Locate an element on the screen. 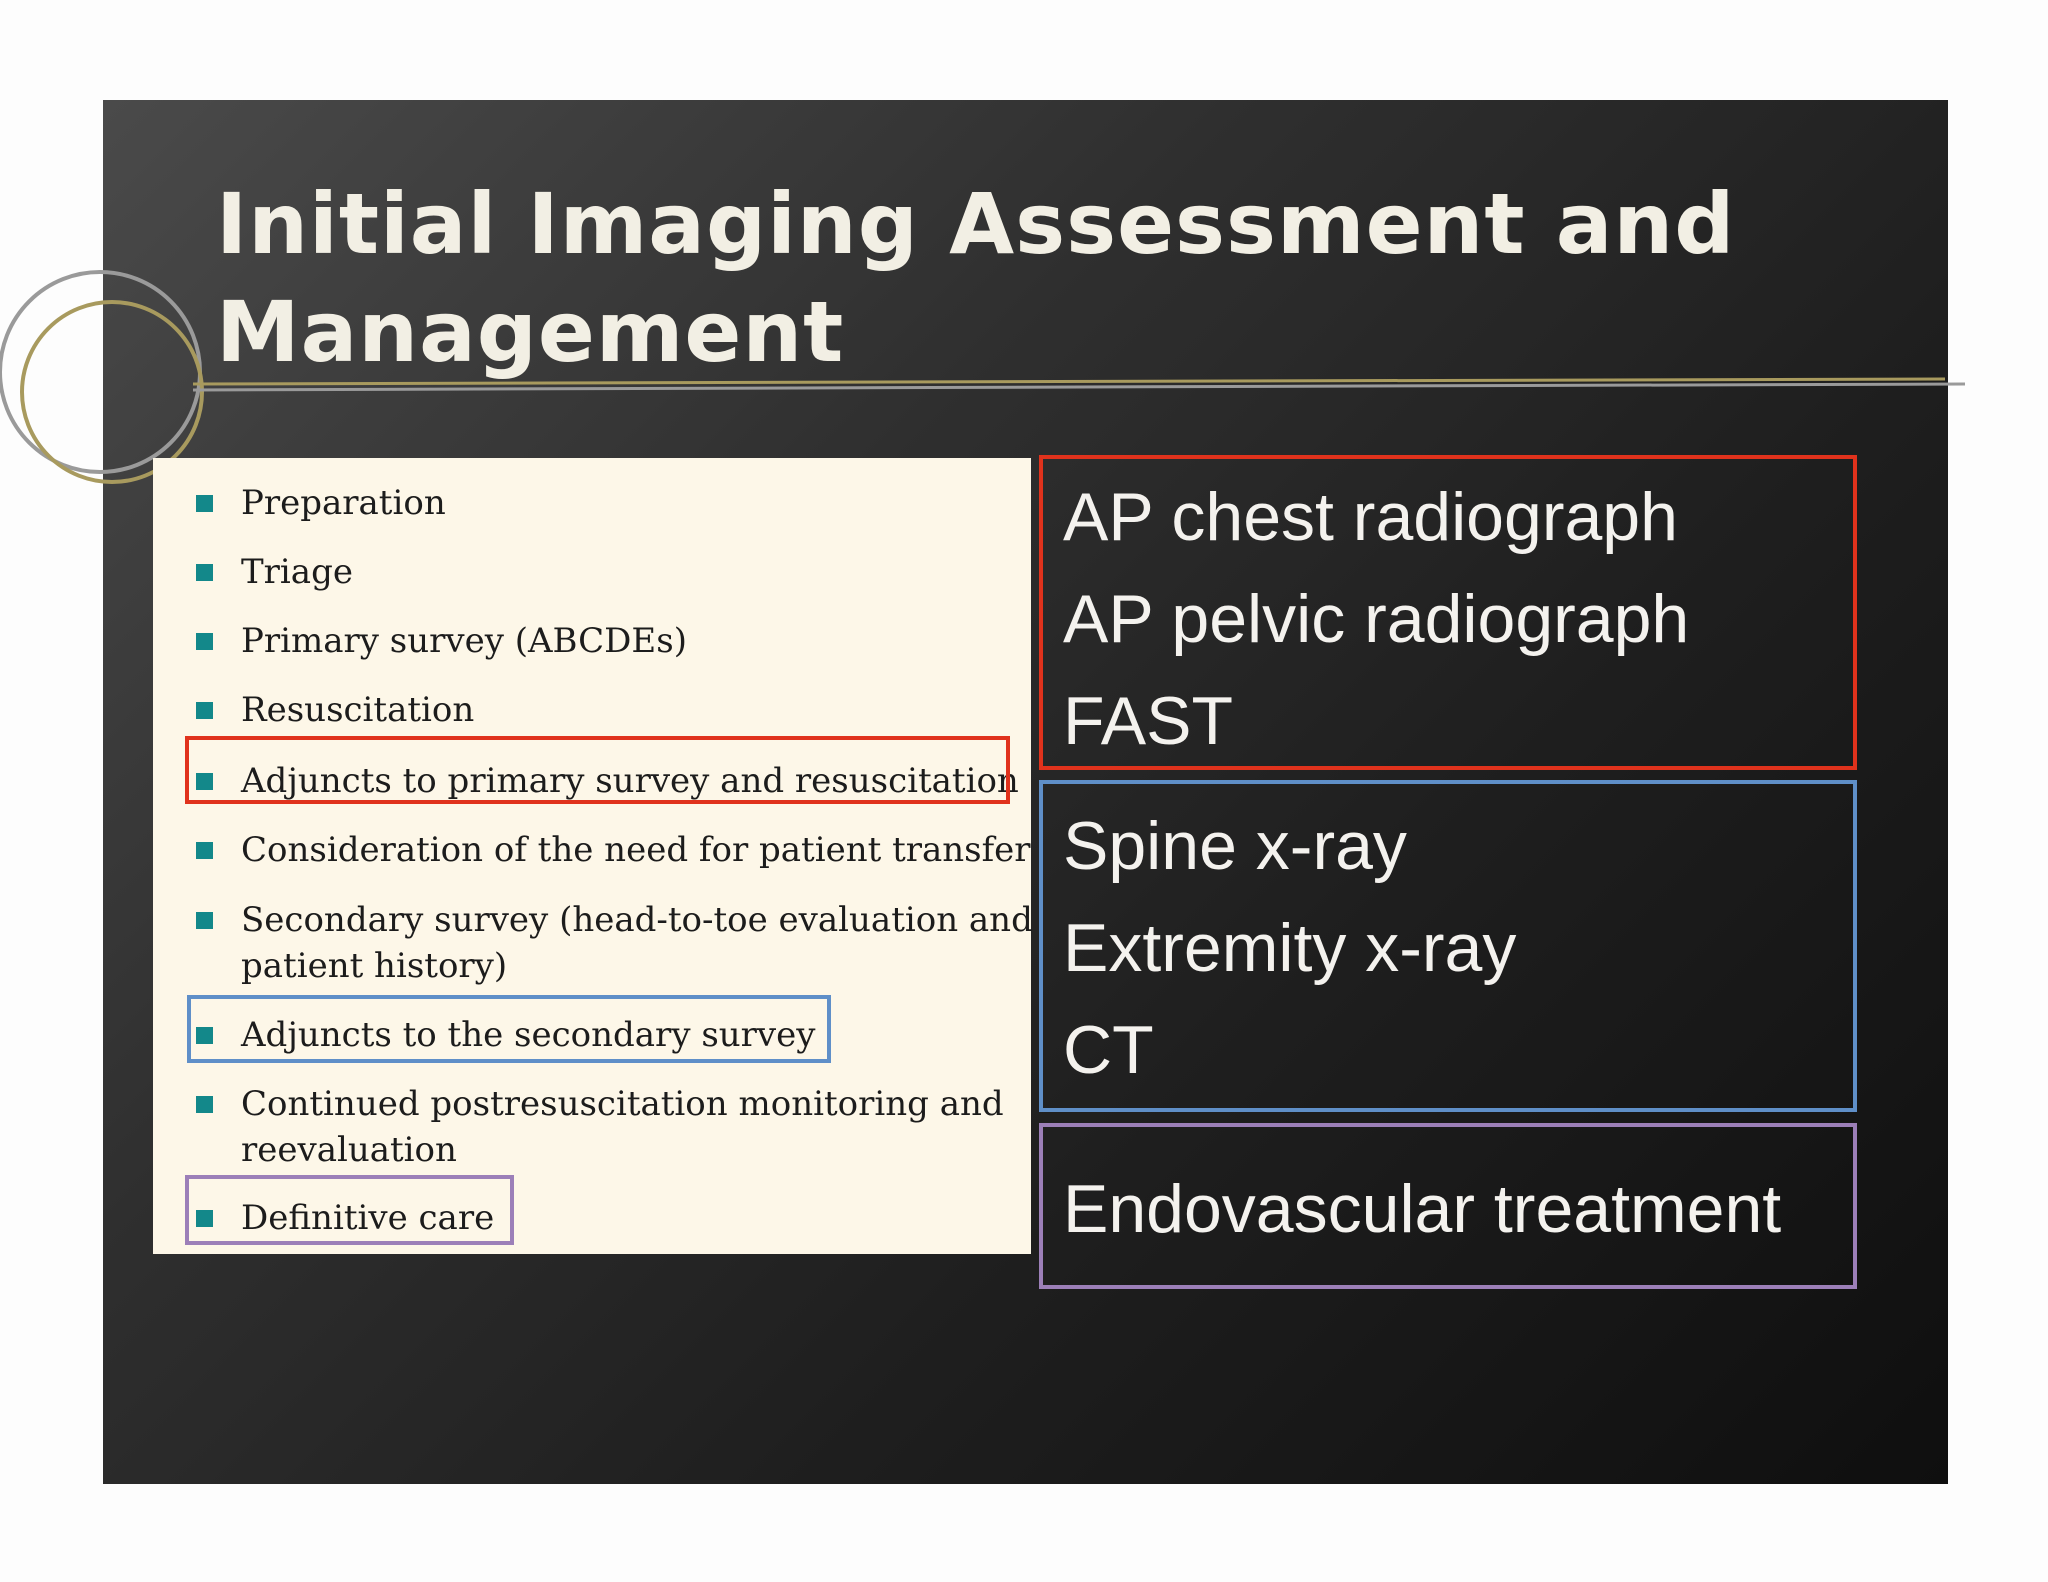 The width and height of the screenshot is (2048, 1582). imaging-group-definitive: Endovascular treatment is located at coordinates (1448, 1206).